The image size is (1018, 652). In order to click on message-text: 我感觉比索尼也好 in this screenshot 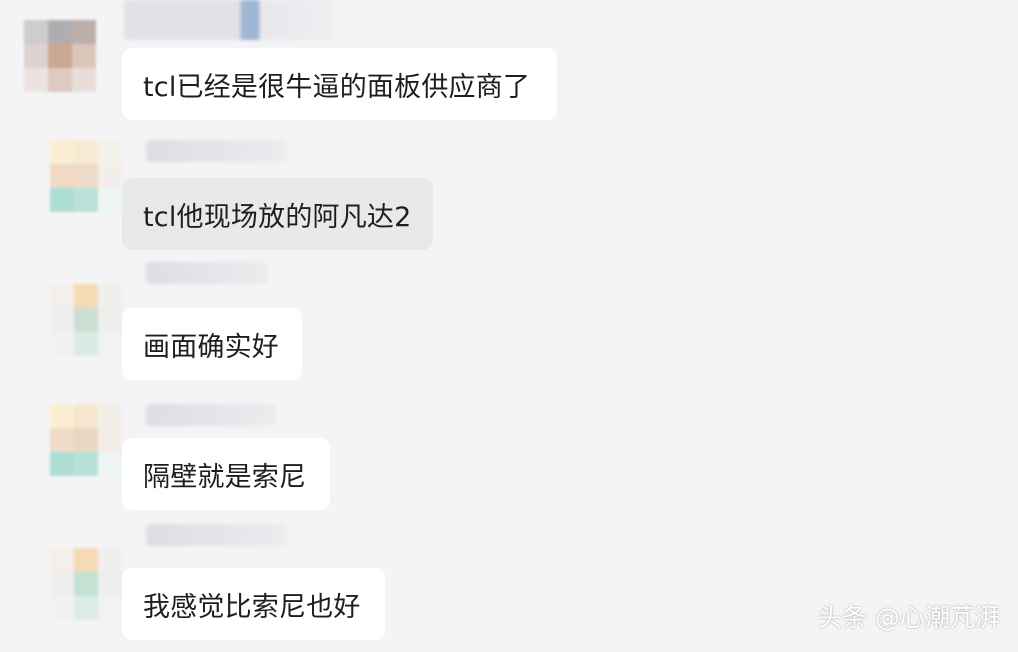, I will do `click(252, 607)`.